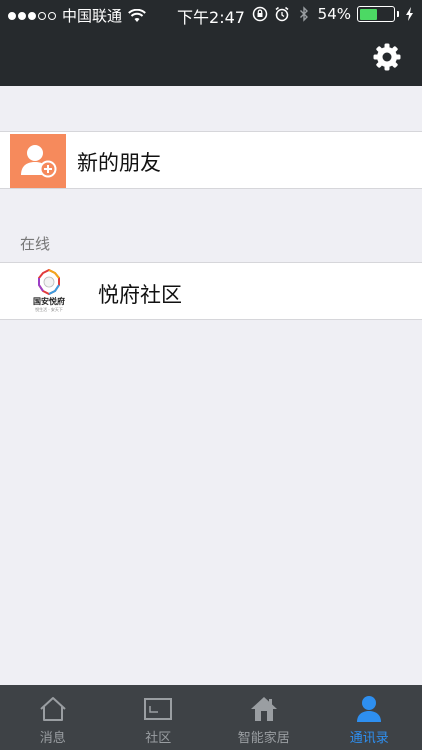 This screenshot has width=422, height=750. What do you see at coordinates (35, 244) in the screenshot?
I see `section-online-label: 在线` at bounding box center [35, 244].